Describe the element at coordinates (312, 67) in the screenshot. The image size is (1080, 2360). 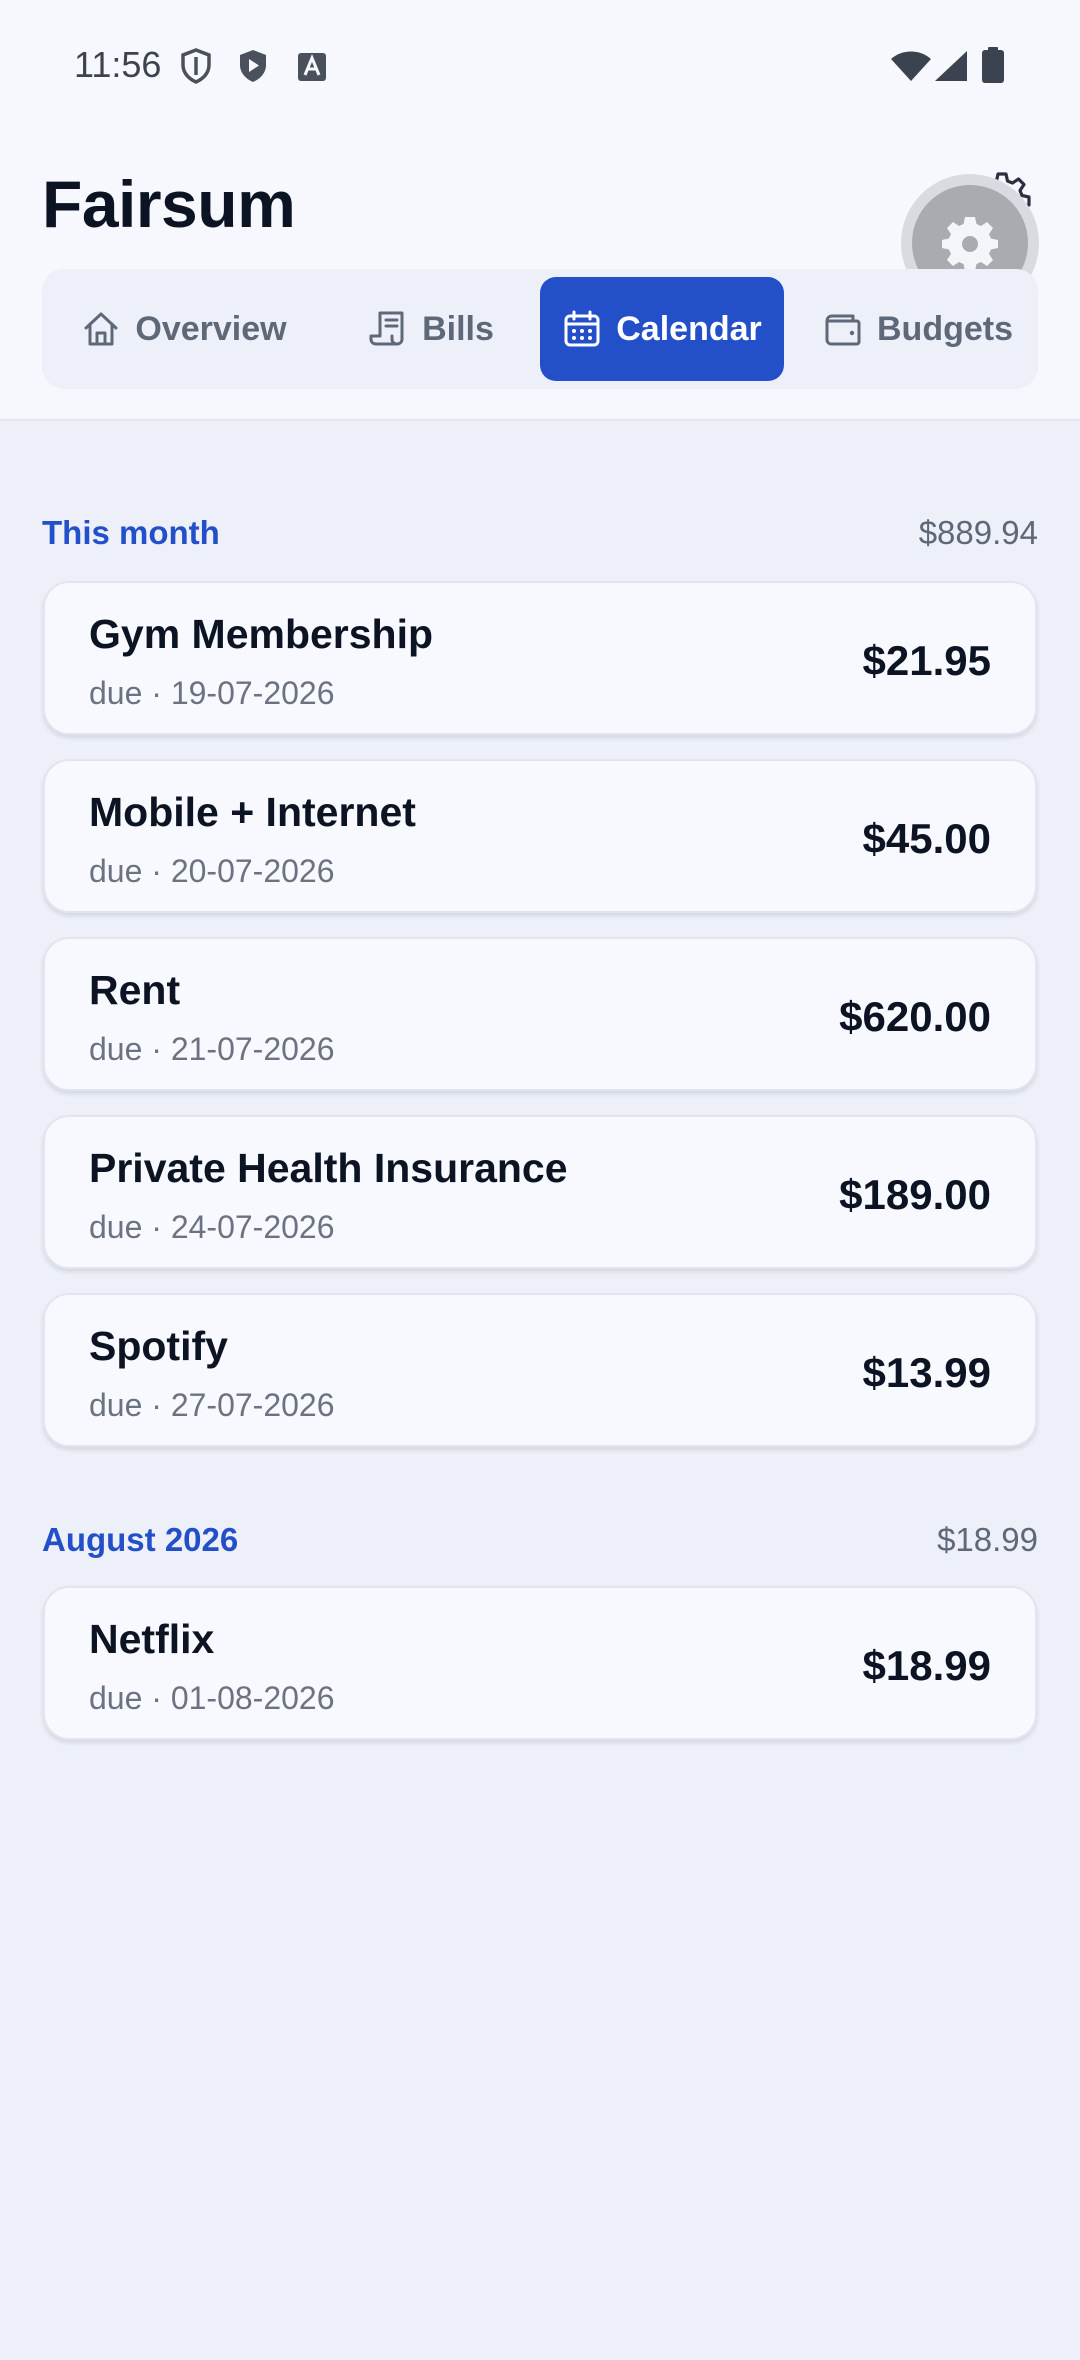
I see `text-a-icon` at that location.